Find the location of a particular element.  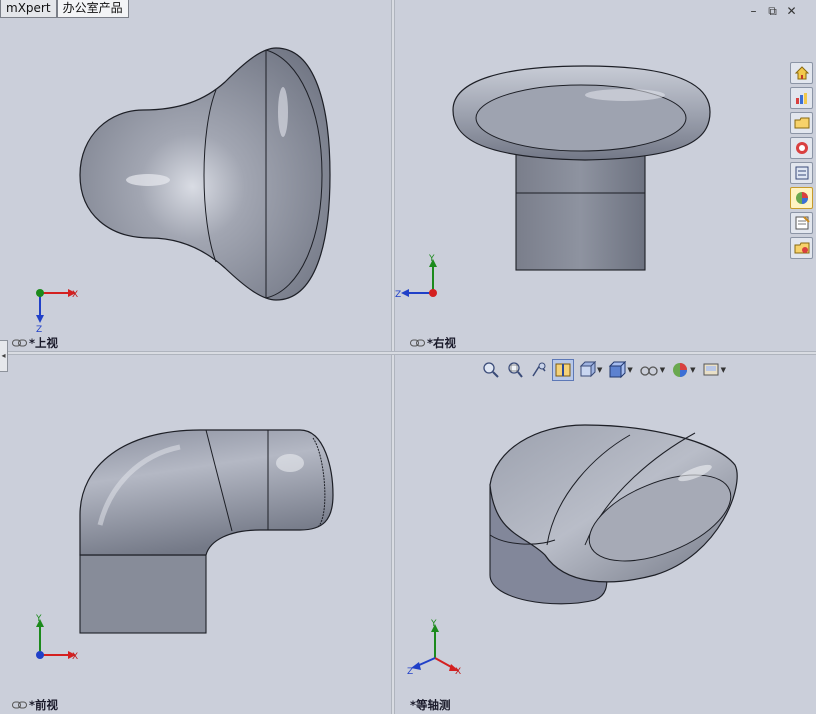

zoom-to-fit-button is located at coordinates (491, 370).